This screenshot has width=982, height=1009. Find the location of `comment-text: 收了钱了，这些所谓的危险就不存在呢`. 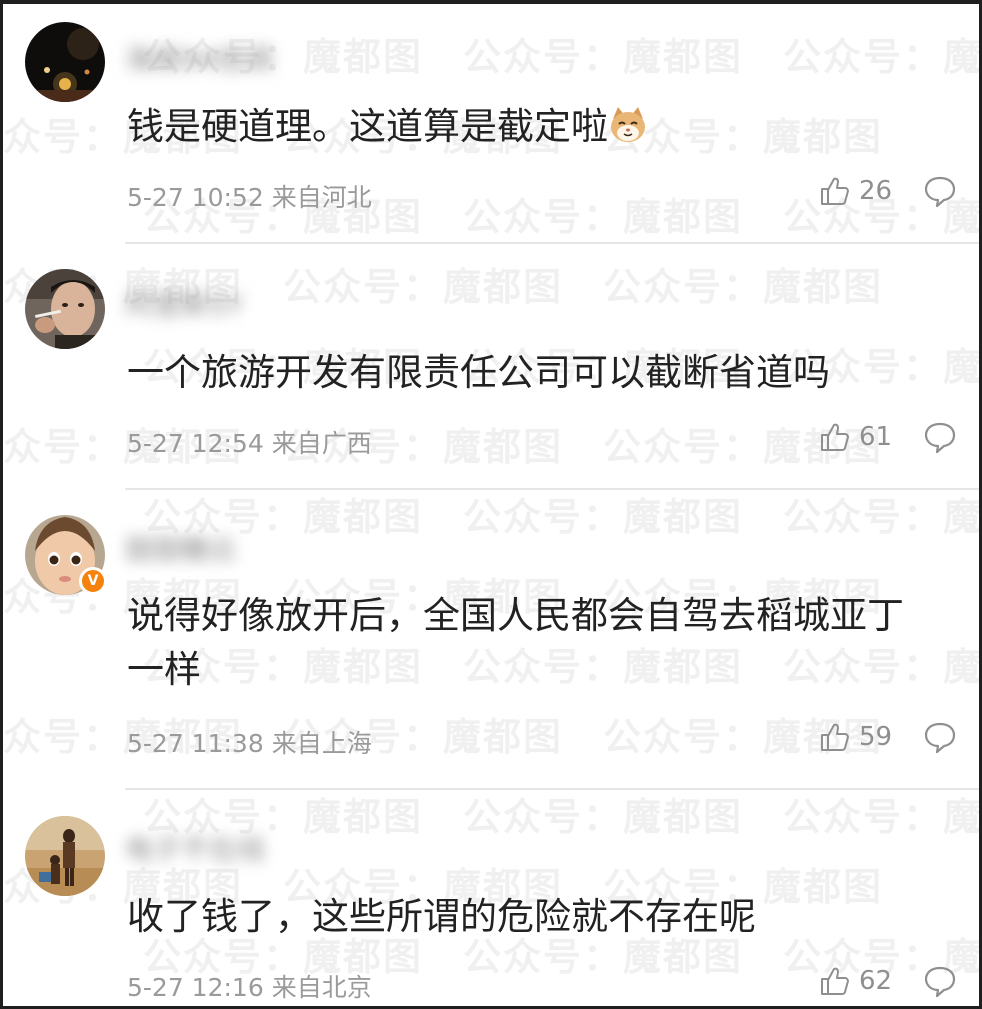

comment-text: 收了钱了，这些所谓的危险就不存在呢 is located at coordinates (441, 916).